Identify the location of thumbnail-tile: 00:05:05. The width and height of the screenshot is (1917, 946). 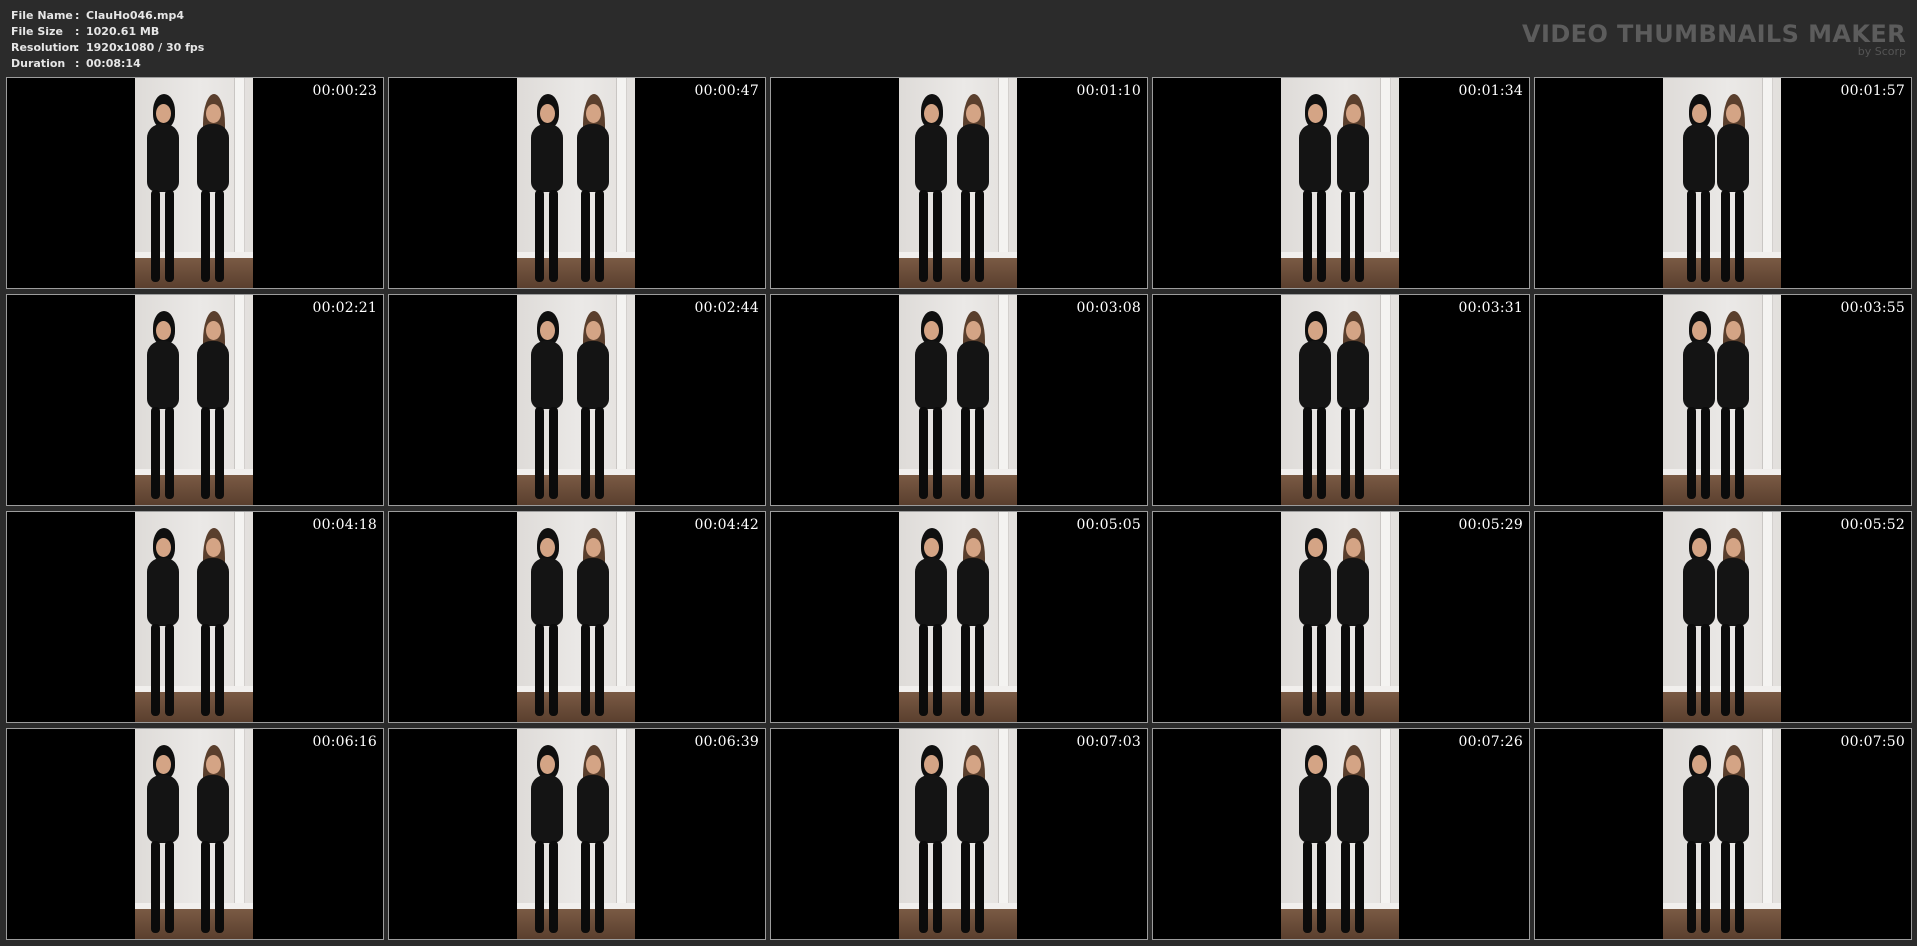
(959, 617).